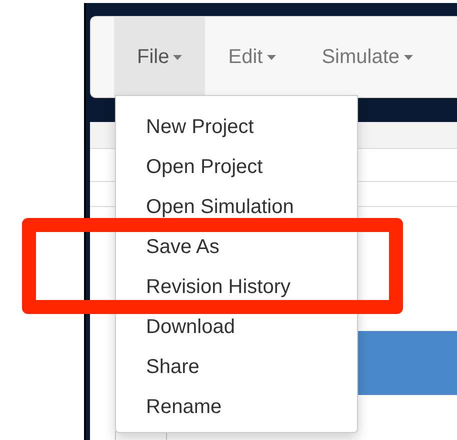 The height and width of the screenshot is (440, 457). What do you see at coordinates (236, 207) in the screenshot?
I see `menu-item: Open Simulation` at bounding box center [236, 207].